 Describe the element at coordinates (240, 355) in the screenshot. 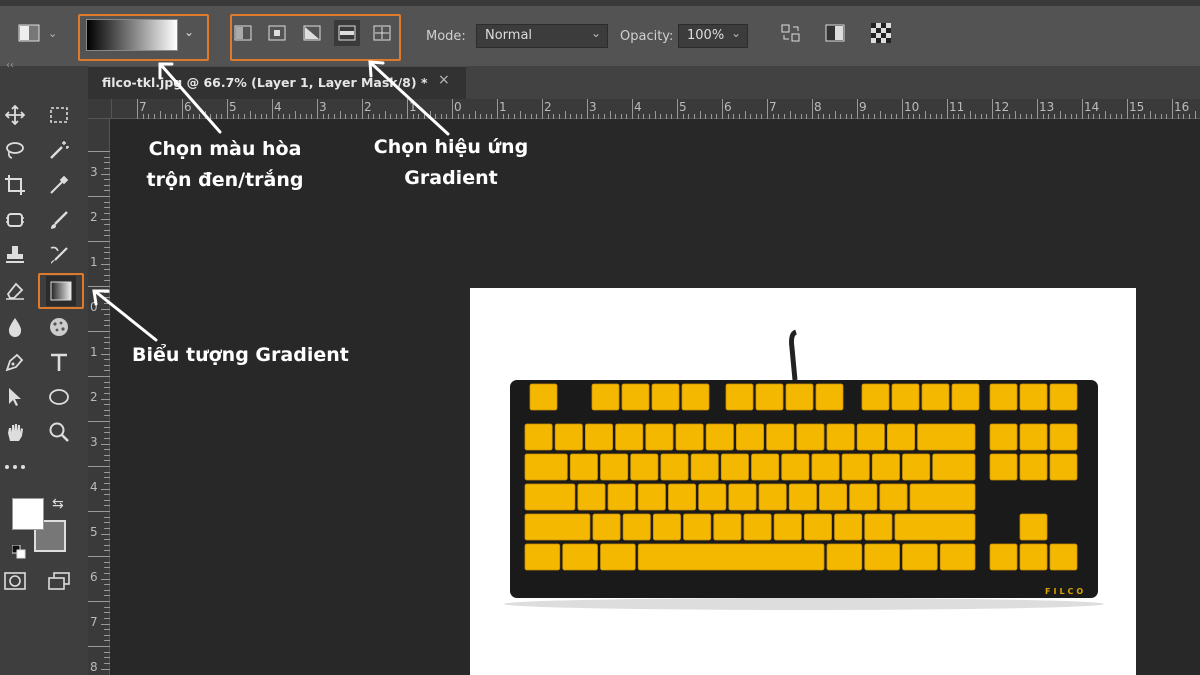

I see `annotation-gradient-icon: Biểu tượng Gradient` at that location.